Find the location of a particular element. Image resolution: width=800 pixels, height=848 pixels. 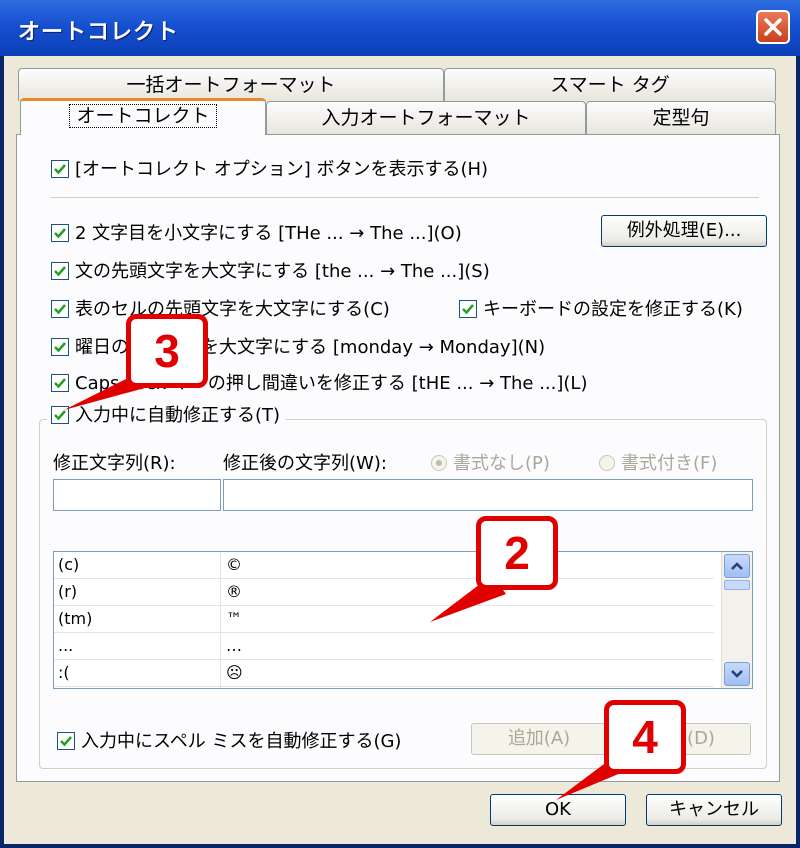

tab-autotext: 定型句 is located at coordinates (681, 117).